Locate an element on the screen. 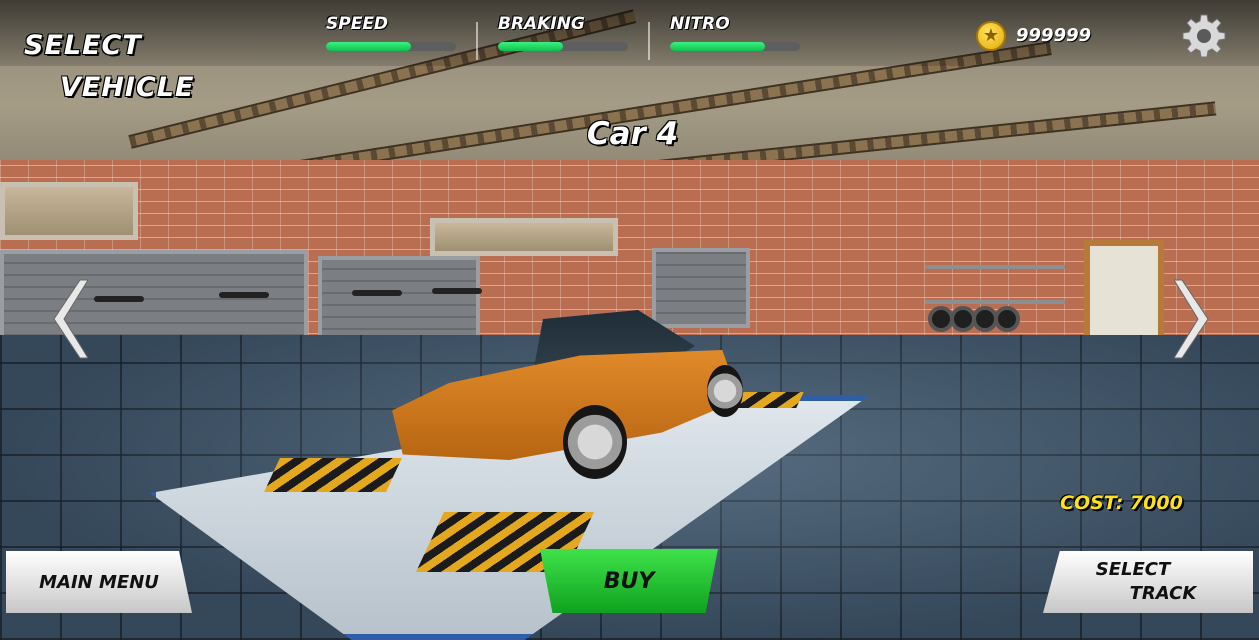  buy-button: BUY is located at coordinates (629, 581).